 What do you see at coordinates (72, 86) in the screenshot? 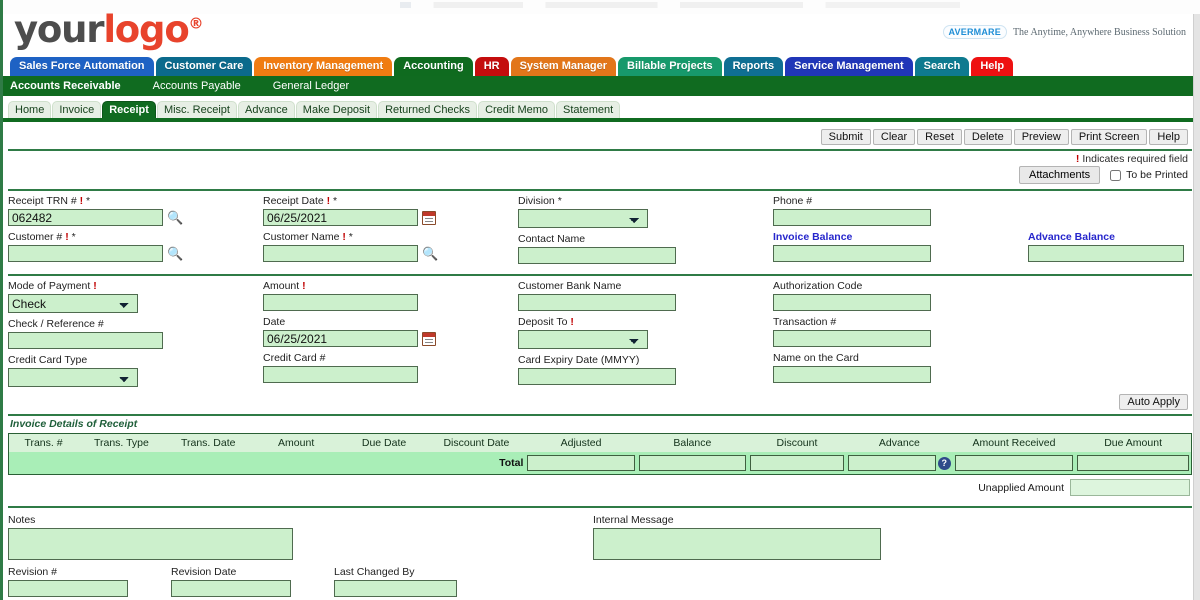
I see `submenu-item-accounts-receivable: Accounts Receivable` at bounding box center [72, 86].